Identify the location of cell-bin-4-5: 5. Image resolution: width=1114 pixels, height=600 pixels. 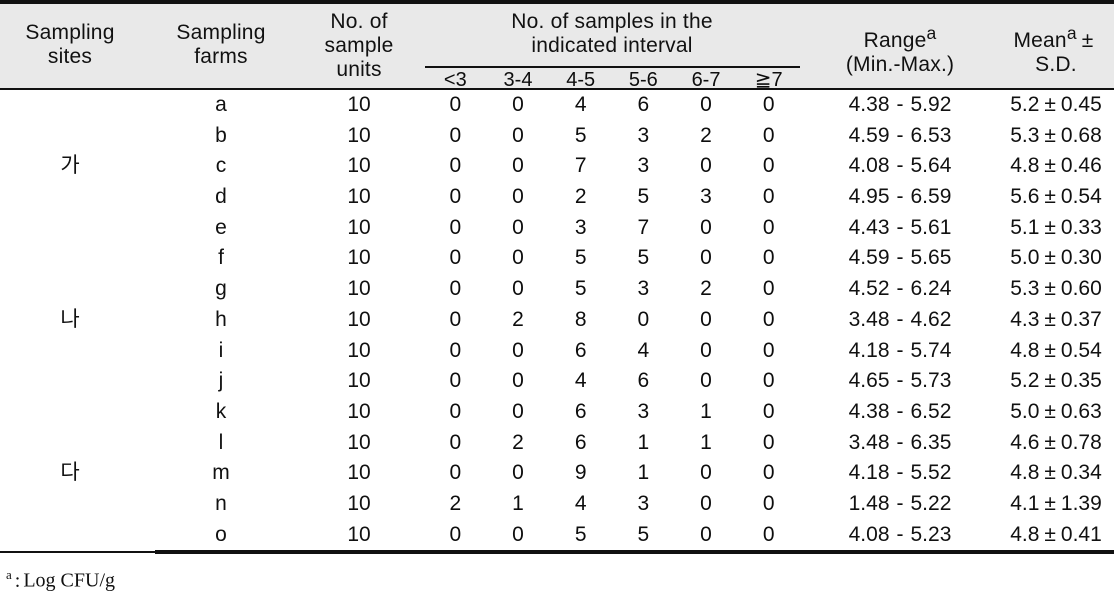
(580, 135).